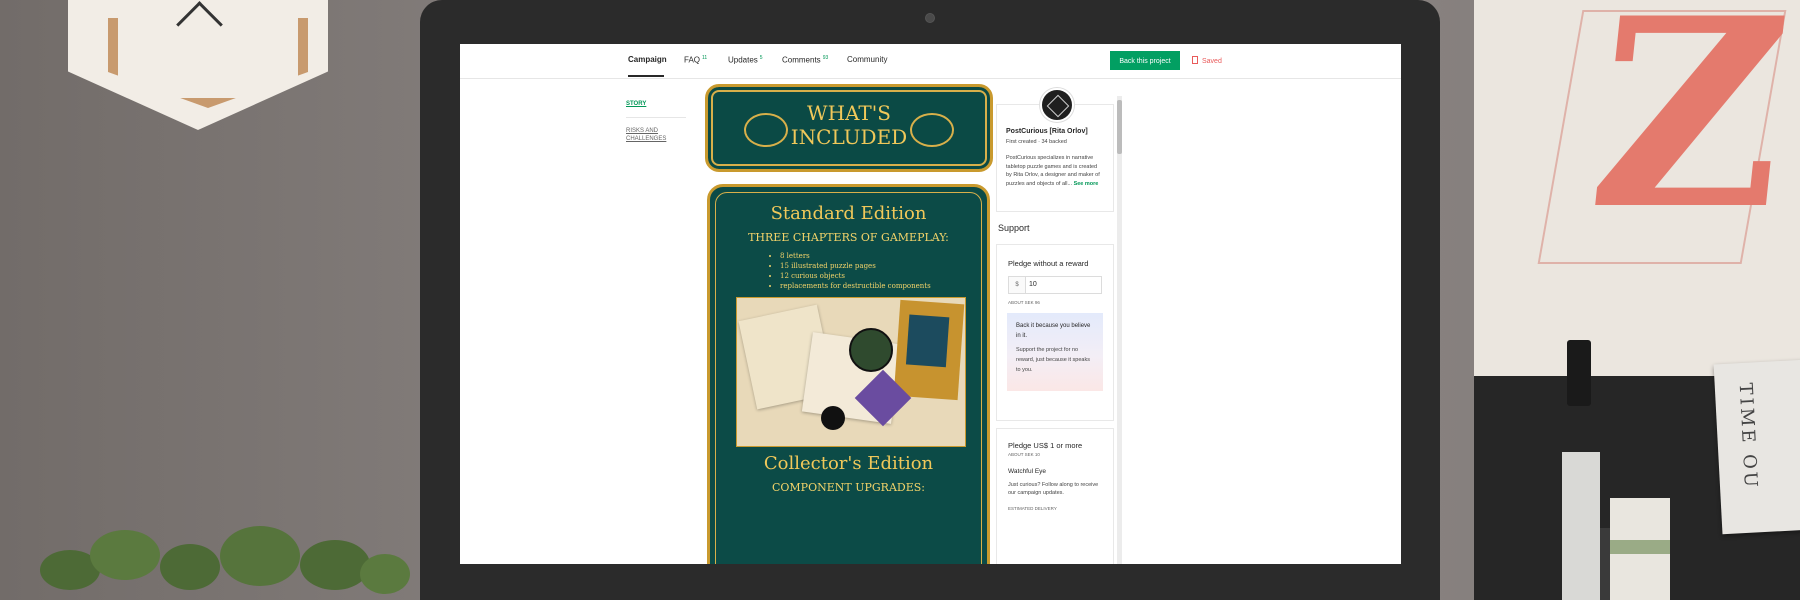  Describe the element at coordinates (848, 463) in the screenshot. I see `collectors-edition-title: Collector's Edition` at that location.